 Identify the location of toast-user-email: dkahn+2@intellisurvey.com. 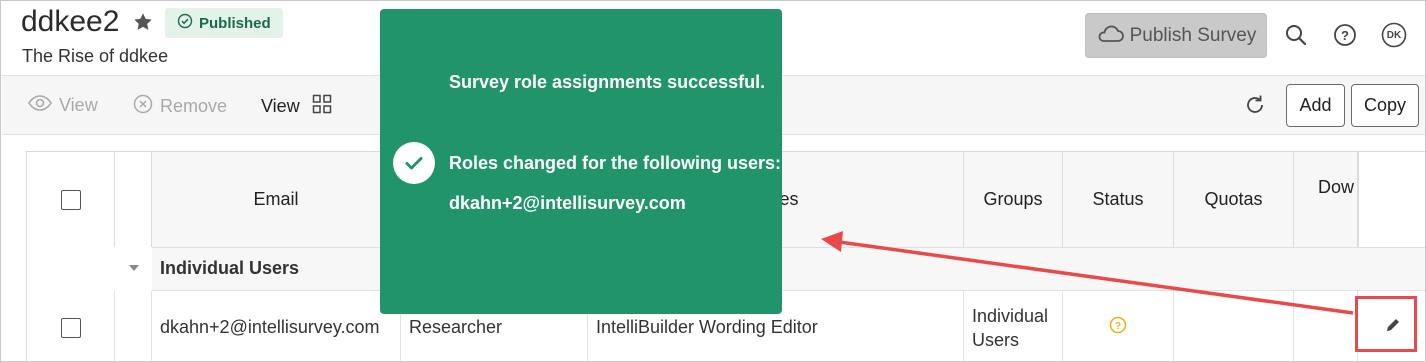
(567, 203).